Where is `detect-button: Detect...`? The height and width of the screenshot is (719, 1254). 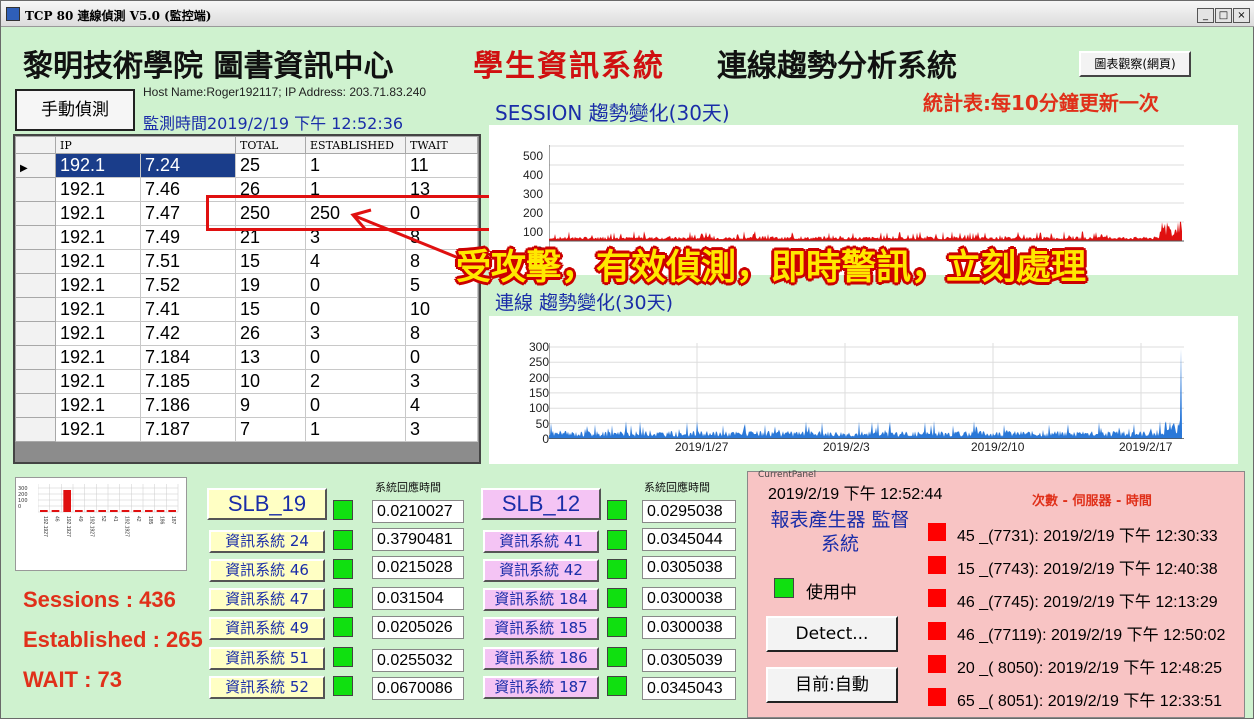
detect-button: Detect... is located at coordinates (832, 634).